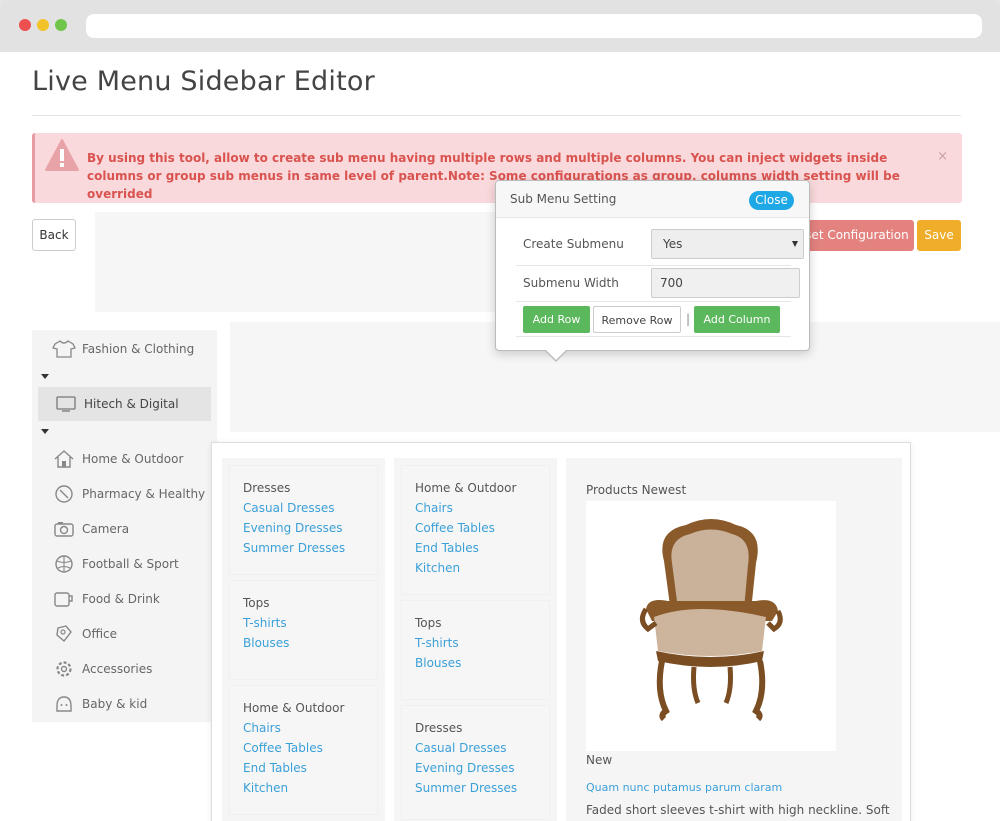  Describe the element at coordinates (725, 283) in the screenshot. I see `submenu-width-input: 700` at that location.